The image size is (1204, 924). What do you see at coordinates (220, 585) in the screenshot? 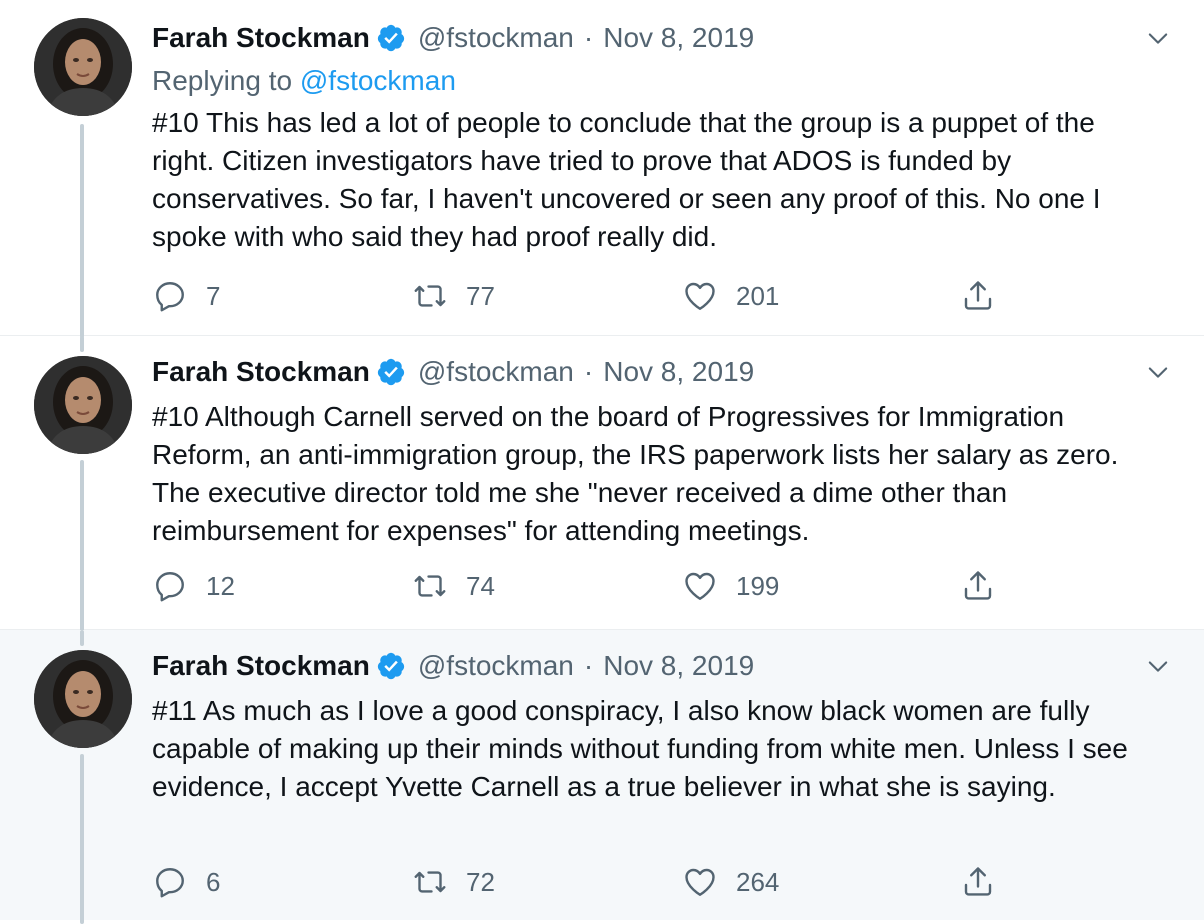
I see `reply-count: 12` at bounding box center [220, 585].